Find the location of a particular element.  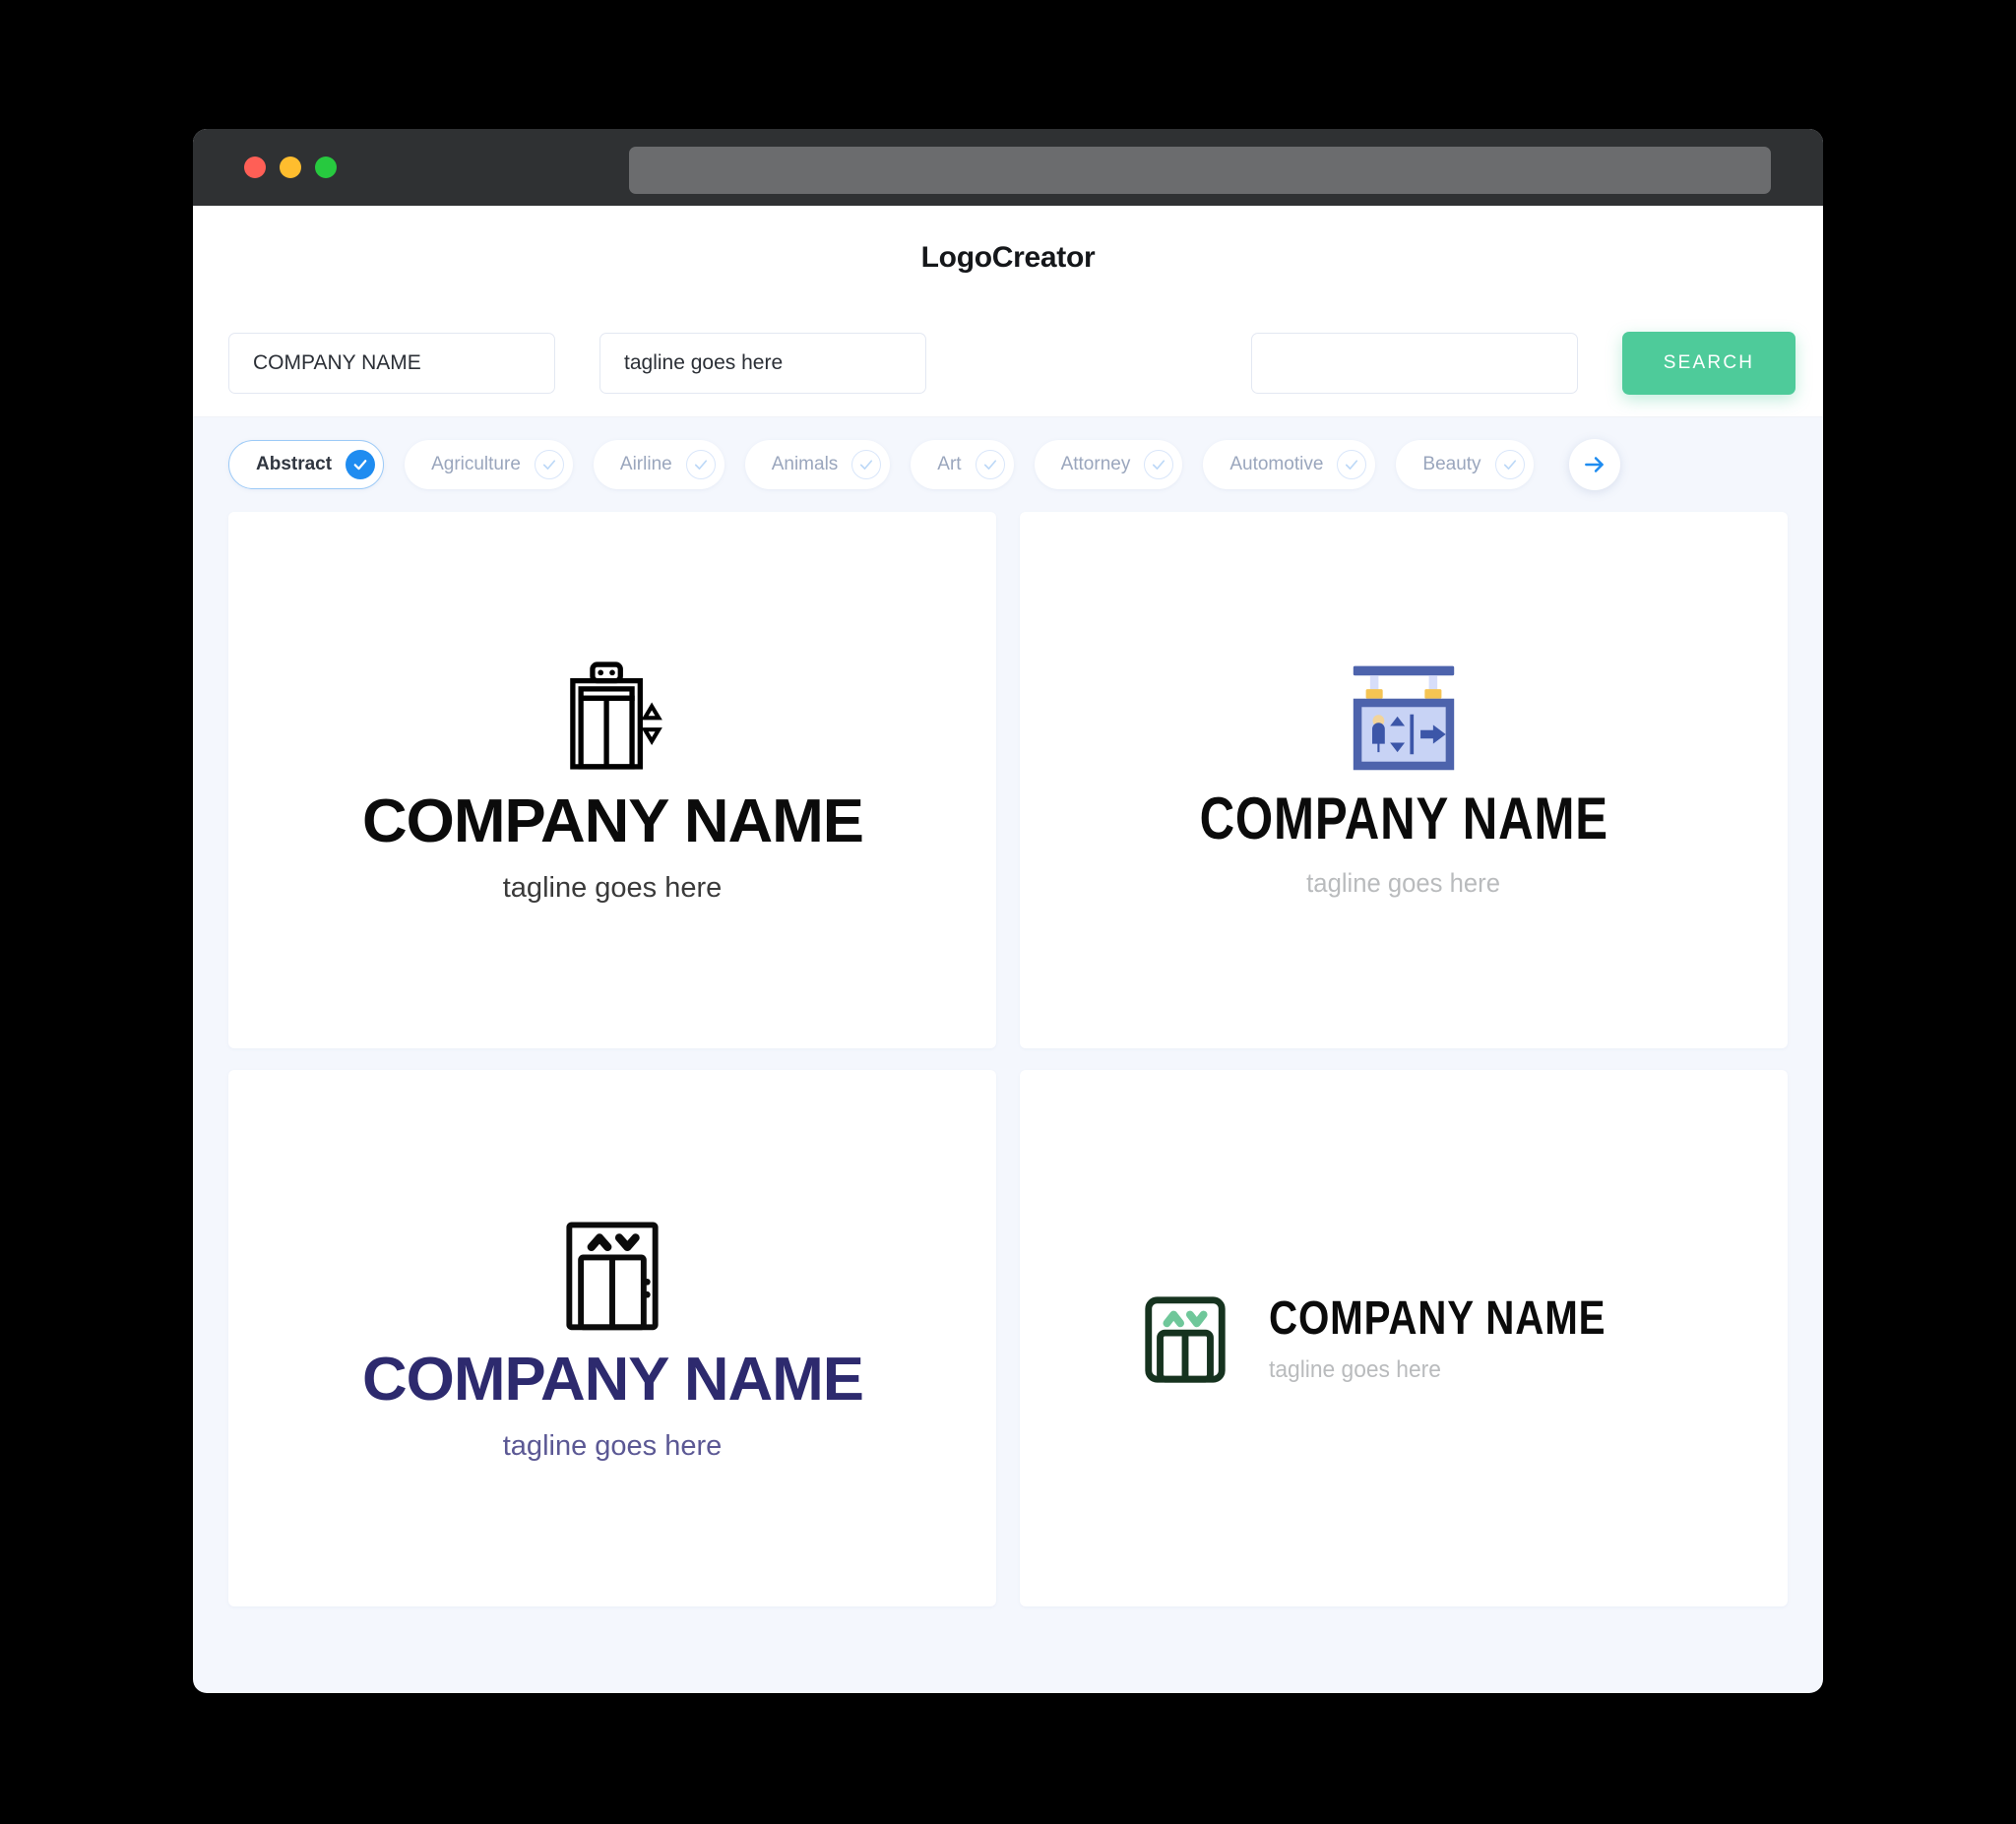

category-chip-label: Art is located at coordinates (949, 464).